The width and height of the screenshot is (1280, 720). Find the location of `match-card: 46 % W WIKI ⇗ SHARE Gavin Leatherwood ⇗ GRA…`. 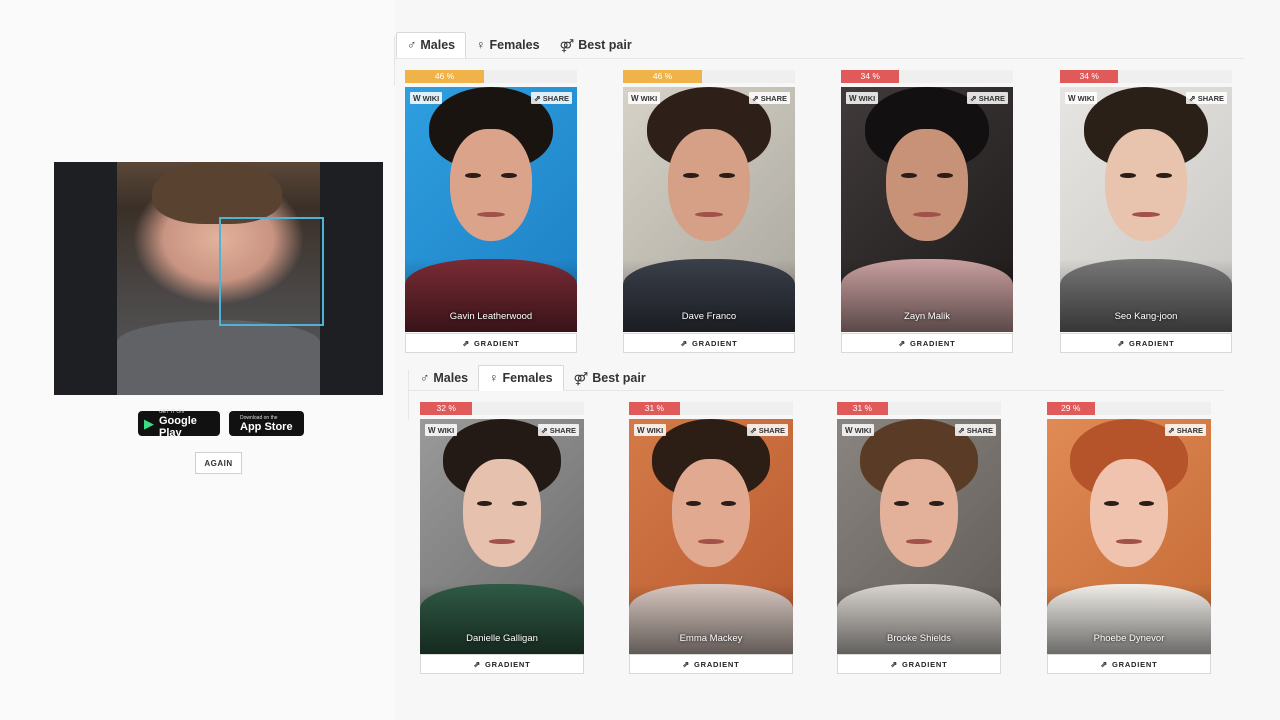

match-card: 46 % W WIKI ⇗ SHARE Gavin Leatherwood ⇗ GRA… is located at coordinates (491, 211).